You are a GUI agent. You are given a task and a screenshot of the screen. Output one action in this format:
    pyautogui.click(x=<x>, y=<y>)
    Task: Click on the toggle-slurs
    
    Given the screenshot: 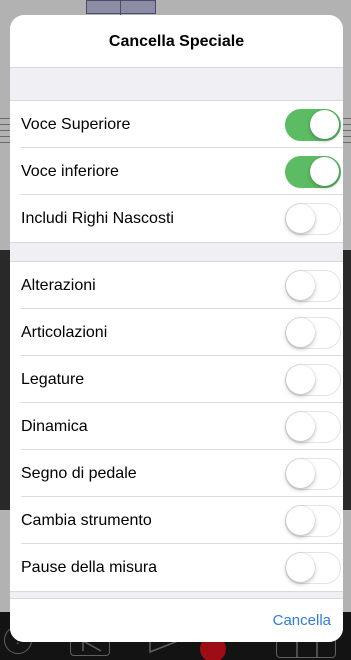 What is the action you would take?
    pyautogui.click(x=313, y=380)
    